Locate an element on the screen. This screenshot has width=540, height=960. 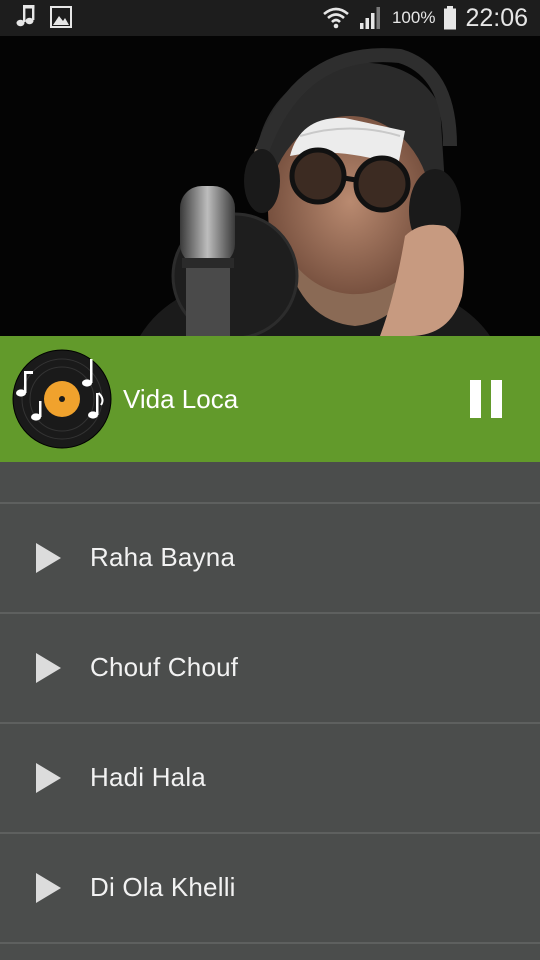
battery-percent: 100% is located at coordinates (413, 17).